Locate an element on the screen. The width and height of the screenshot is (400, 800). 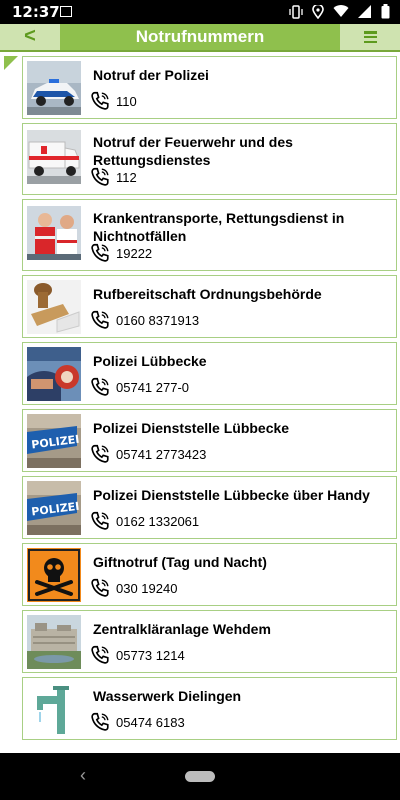
corner-triangle-decoration is located at coordinates (11, 63).